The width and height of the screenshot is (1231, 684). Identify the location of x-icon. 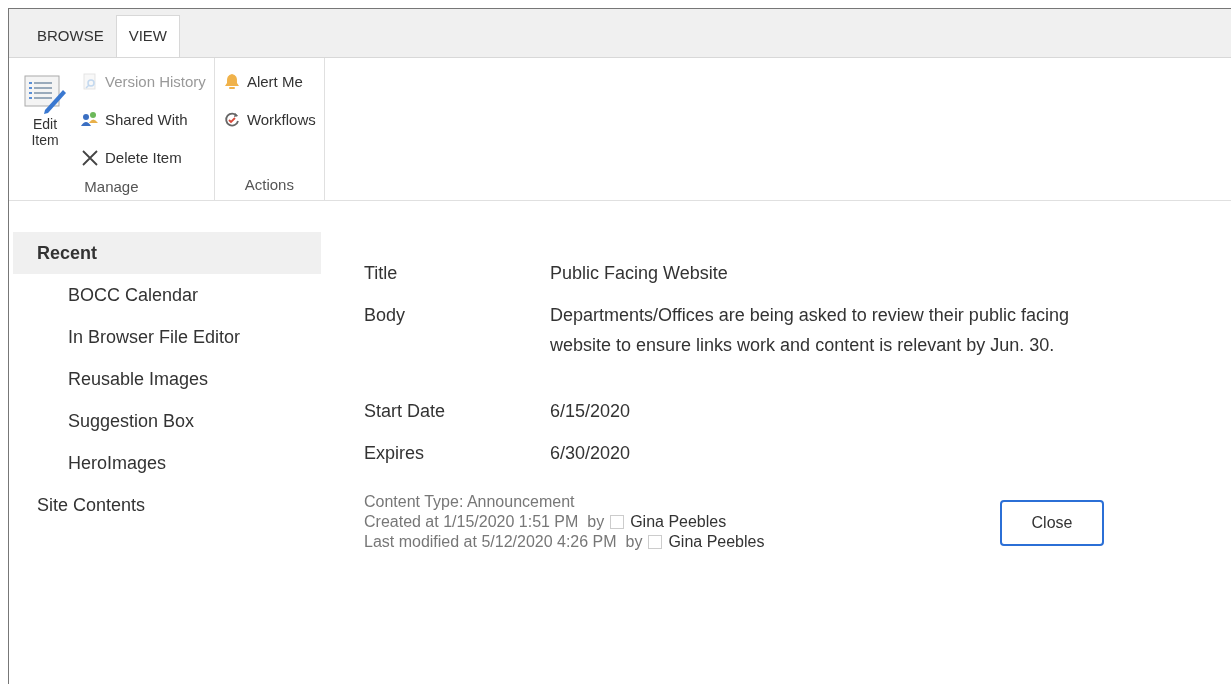
(90, 158).